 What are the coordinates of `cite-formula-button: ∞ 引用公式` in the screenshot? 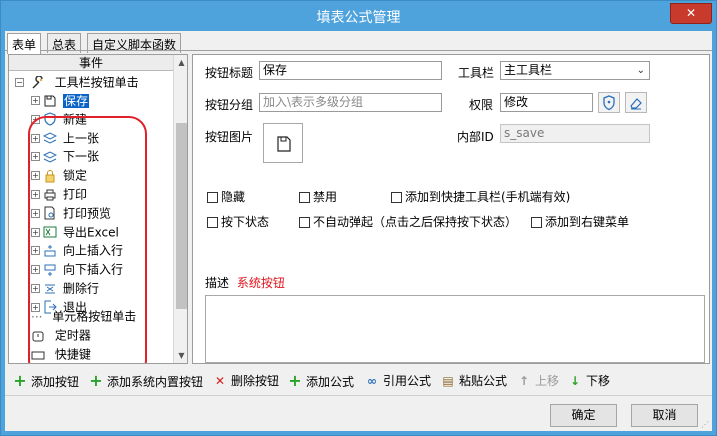 It's located at (398, 381).